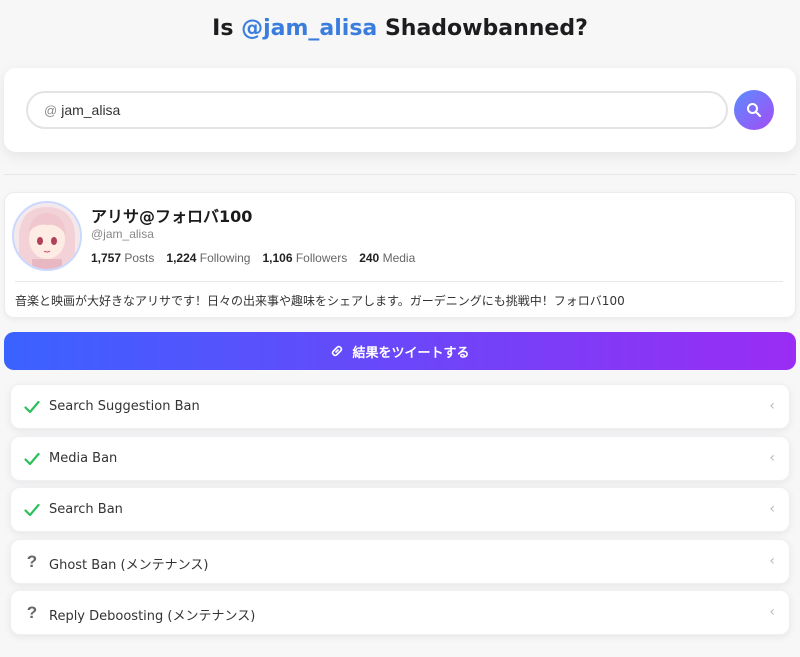  What do you see at coordinates (337, 351) in the screenshot?
I see `link-icon` at bounding box center [337, 351].